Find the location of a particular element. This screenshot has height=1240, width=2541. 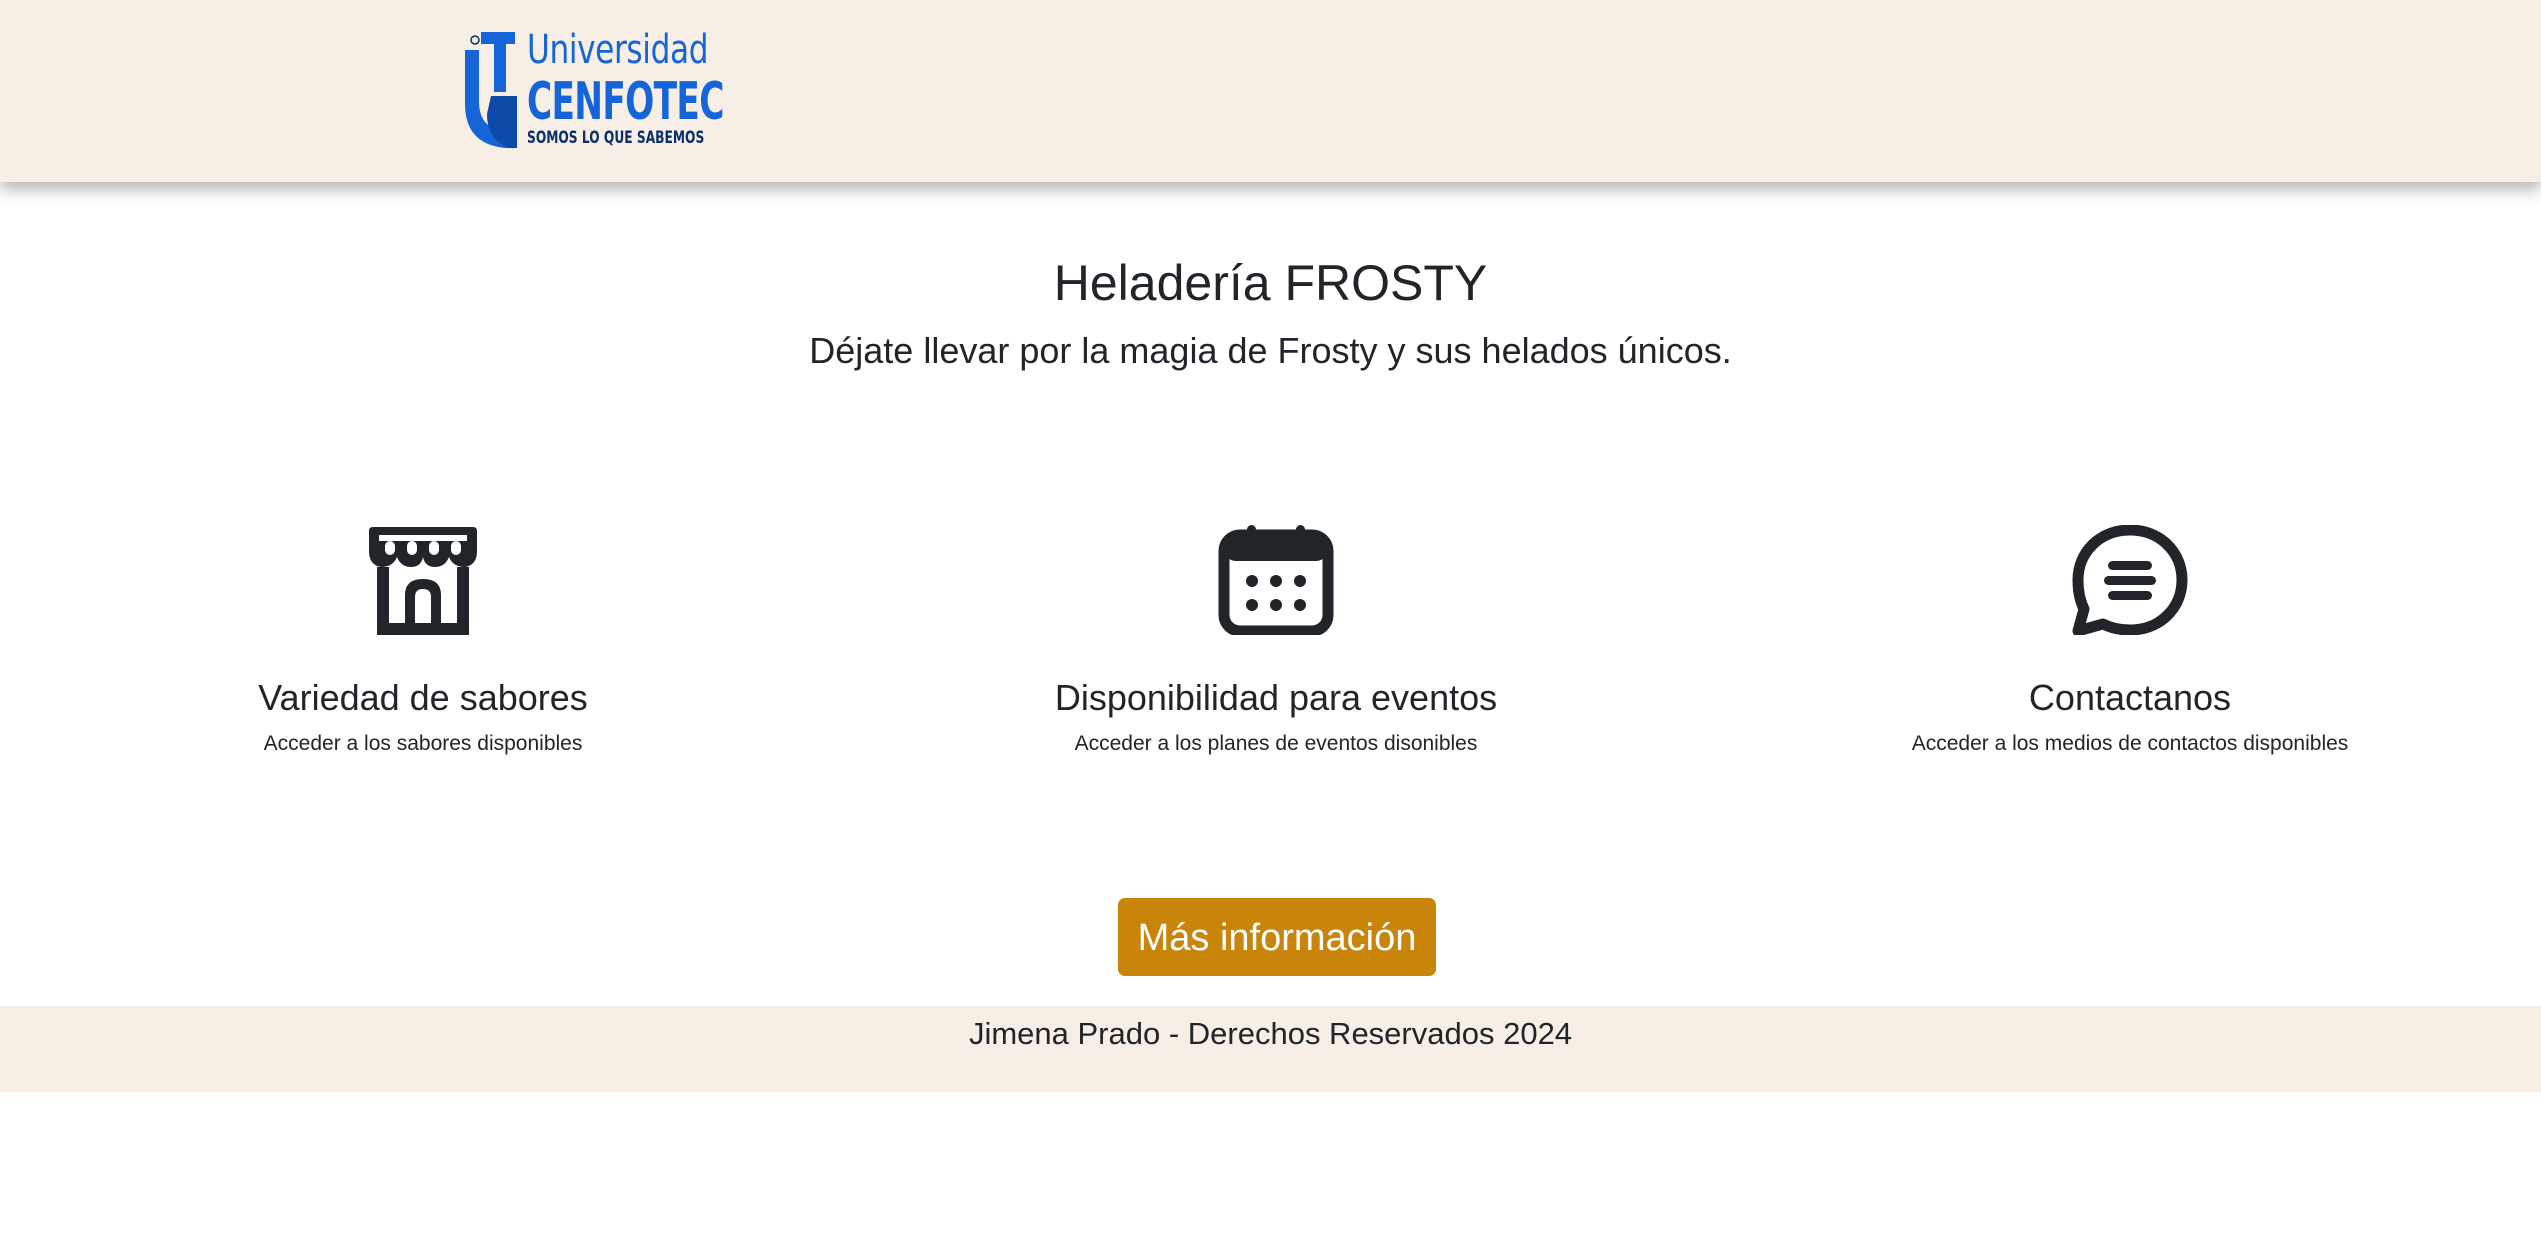

more-info-button: Más información is located at coordinates (1277, 937).